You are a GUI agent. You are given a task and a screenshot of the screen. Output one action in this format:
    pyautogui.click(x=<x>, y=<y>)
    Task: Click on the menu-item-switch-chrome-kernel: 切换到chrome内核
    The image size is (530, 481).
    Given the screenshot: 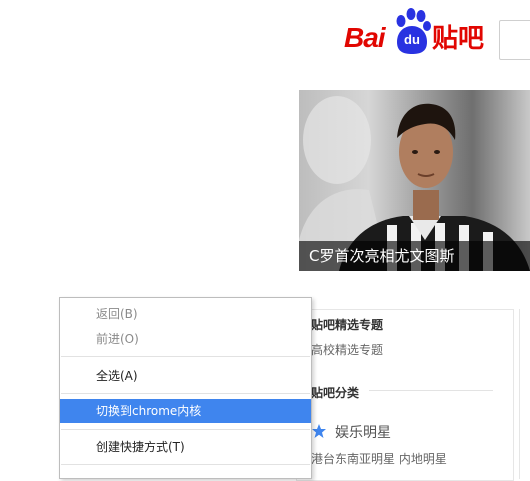 What is the action you would take?
    pyautogui.click(x=185, y=411)
    